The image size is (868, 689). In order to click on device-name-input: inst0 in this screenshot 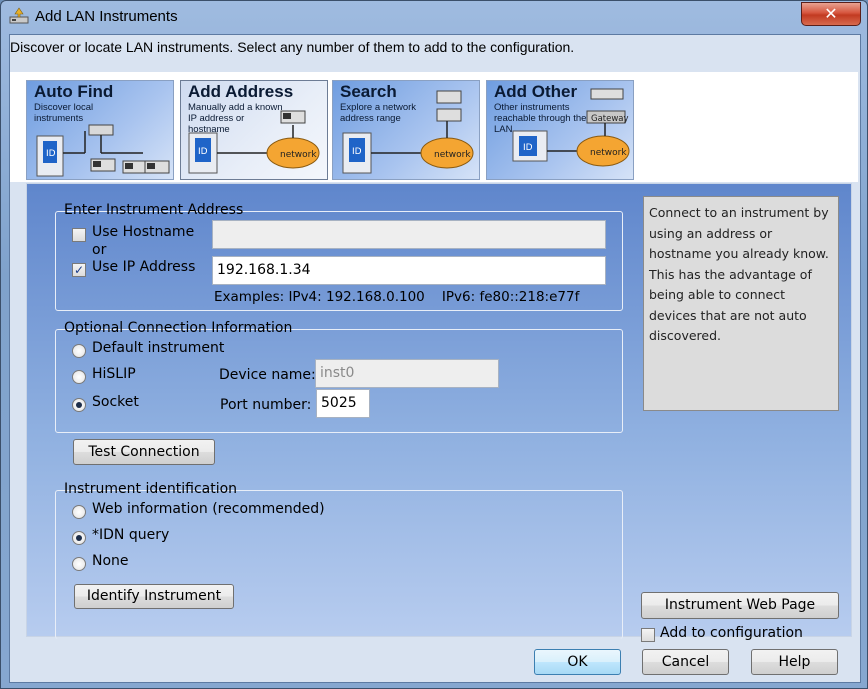, I will do `click(407, 373)`.